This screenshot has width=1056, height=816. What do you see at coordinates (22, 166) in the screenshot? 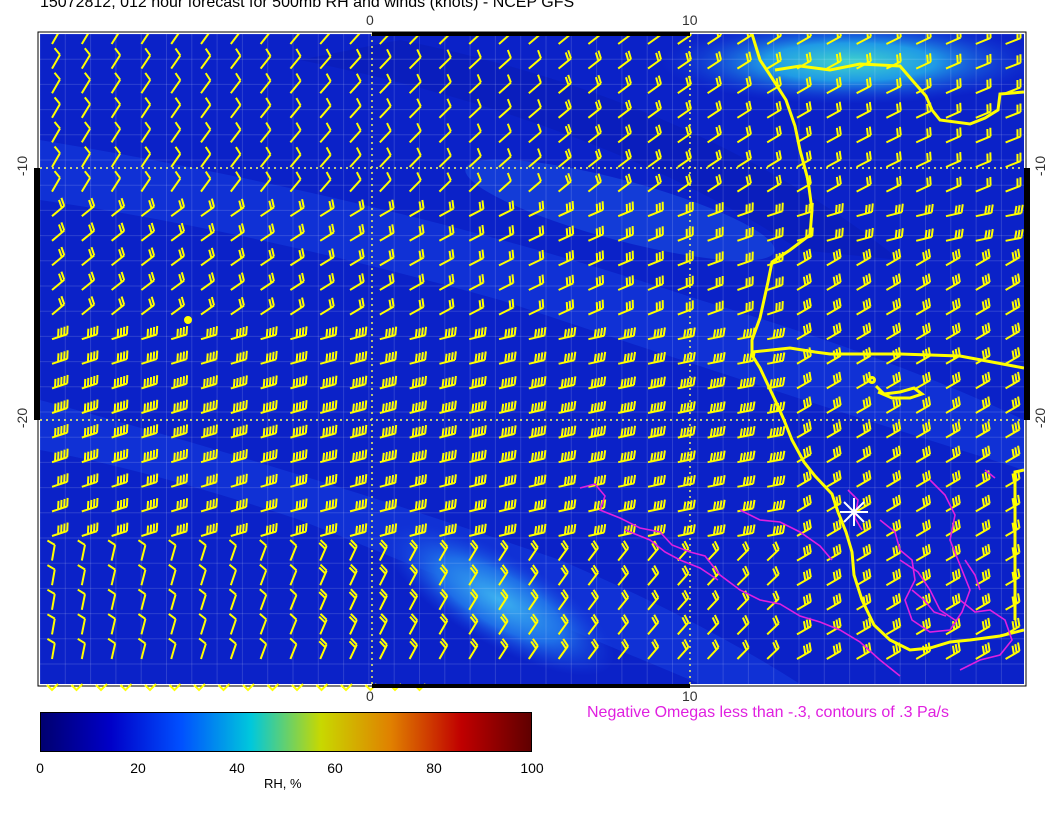
I see `lat-tick-left-minus10: -10` at bounding box center [22, 166].